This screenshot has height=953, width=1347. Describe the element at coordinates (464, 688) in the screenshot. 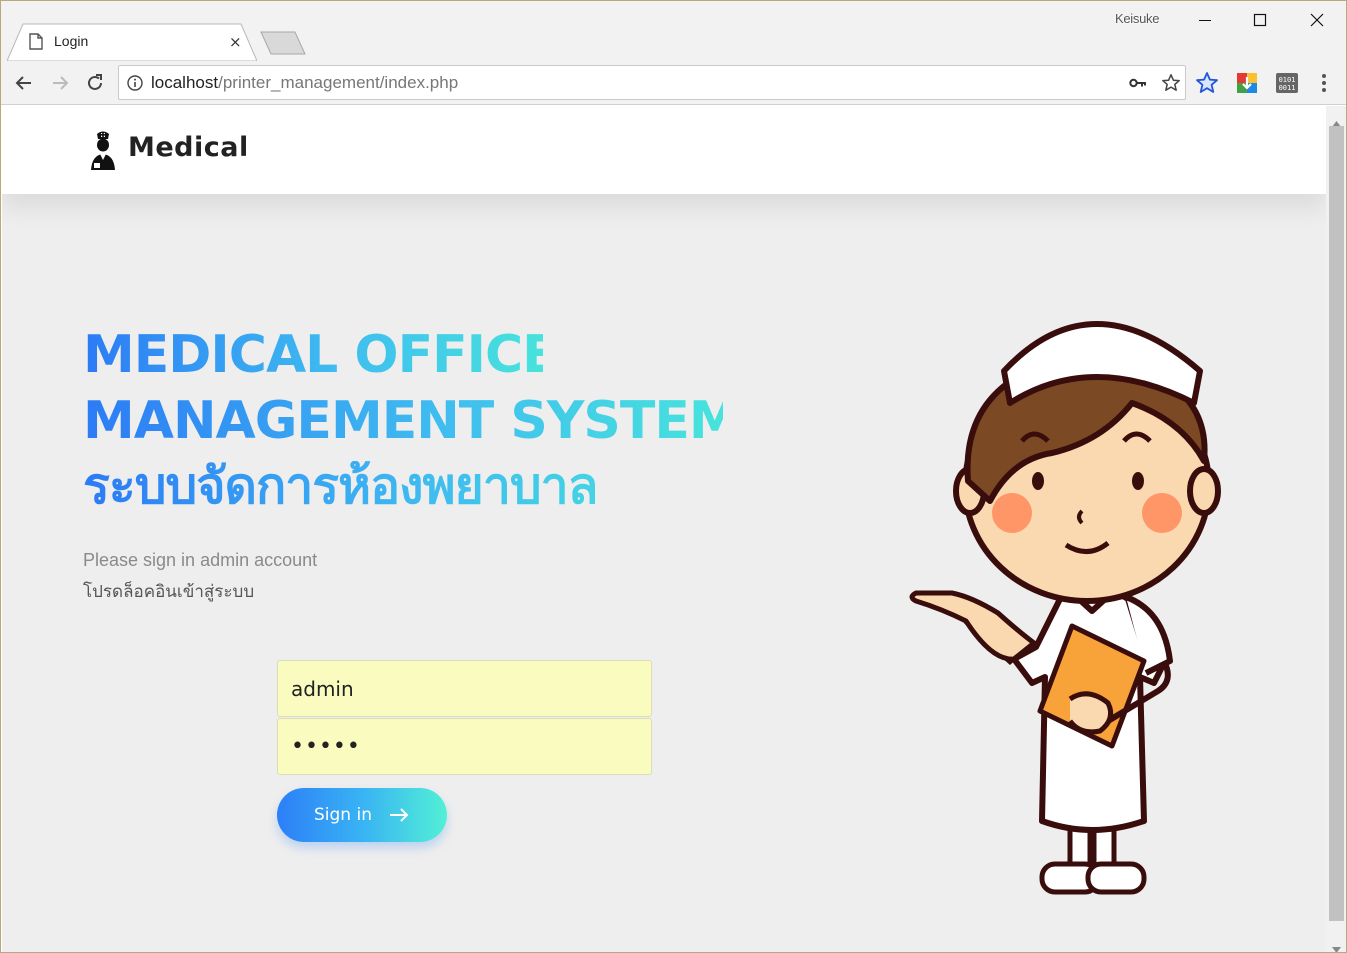

I see `username-input: admin` at that location.